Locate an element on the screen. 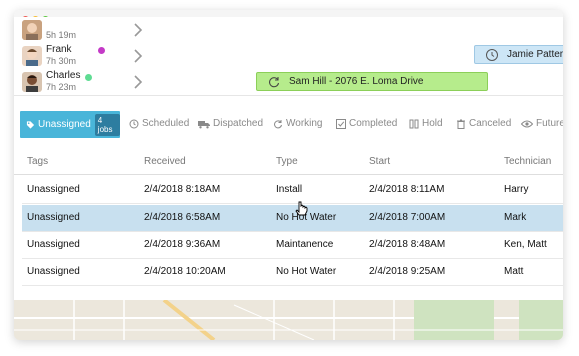 The height and width of the screenshot is (356, 579). tab-label: Completed is located at coordinates (373, 123).